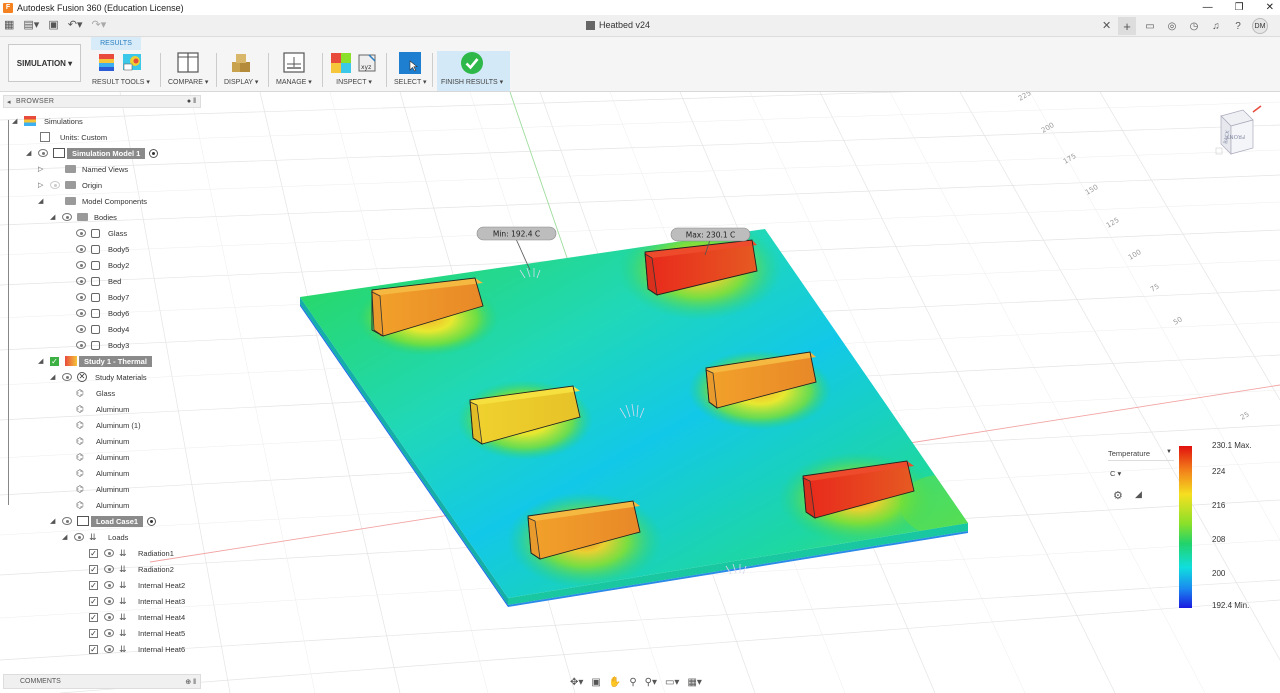 The width and height of the screenshot is (1280, 693). I want to click on display-settings-icon: ▭▾, so click(672, 682).